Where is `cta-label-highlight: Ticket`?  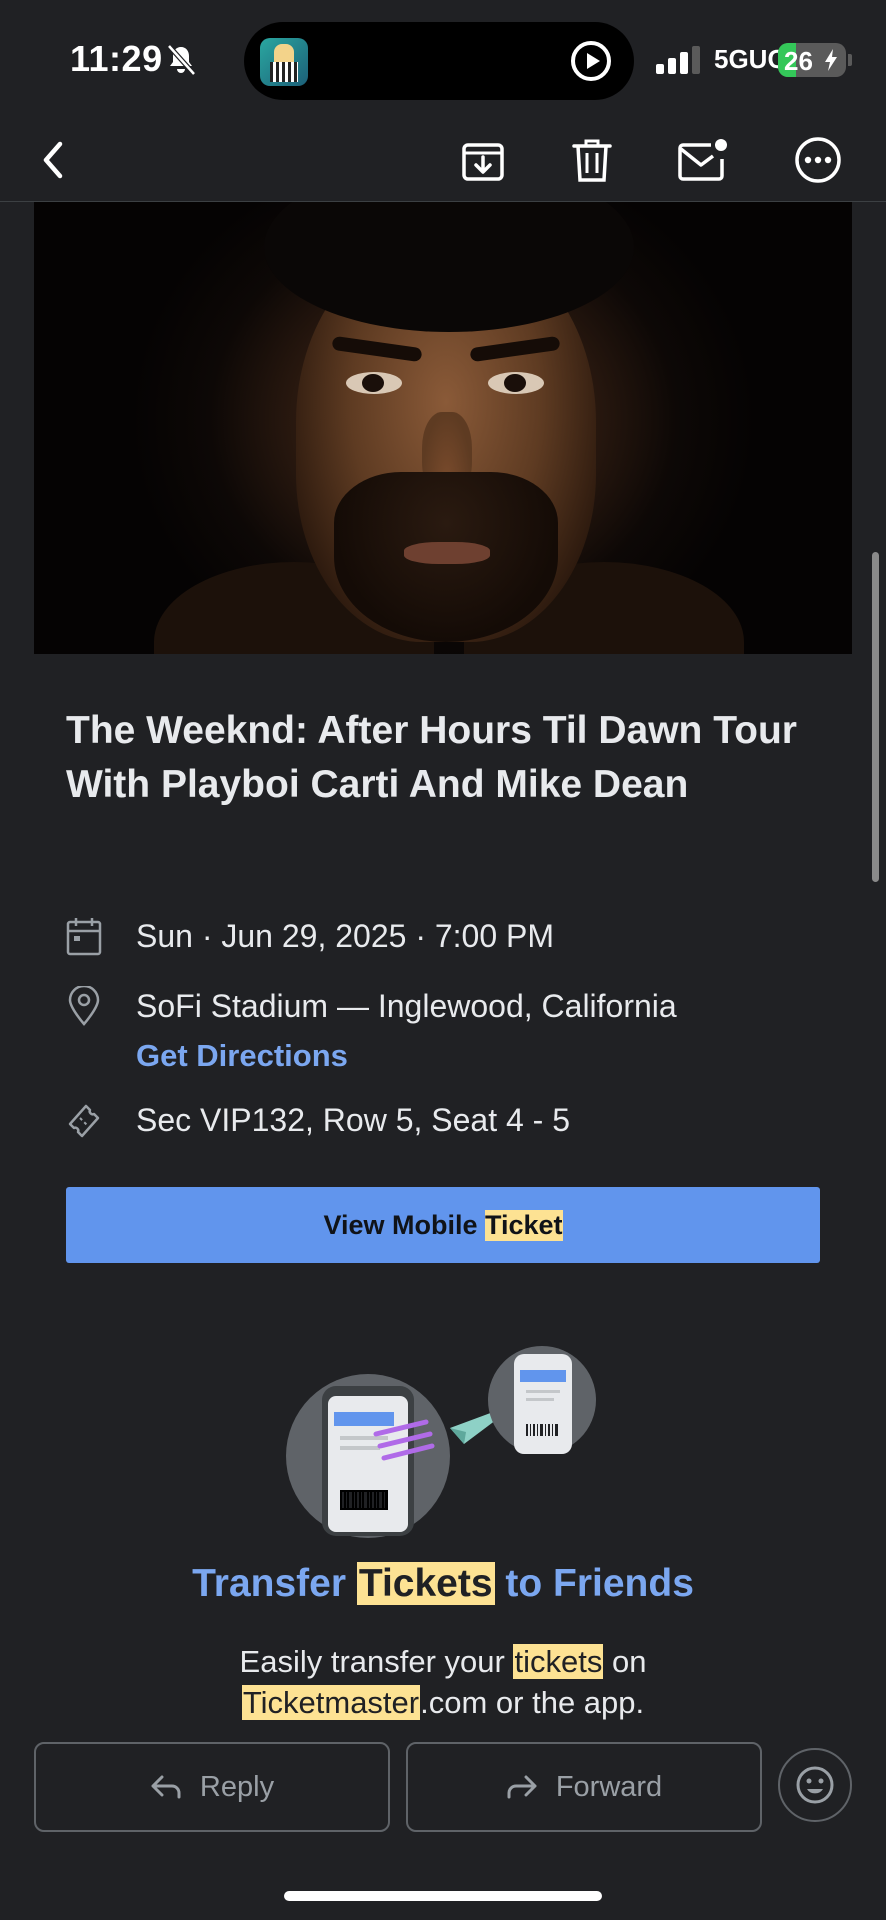 cta-label-highlight: Ticket is located at coordinates (524, 1225).